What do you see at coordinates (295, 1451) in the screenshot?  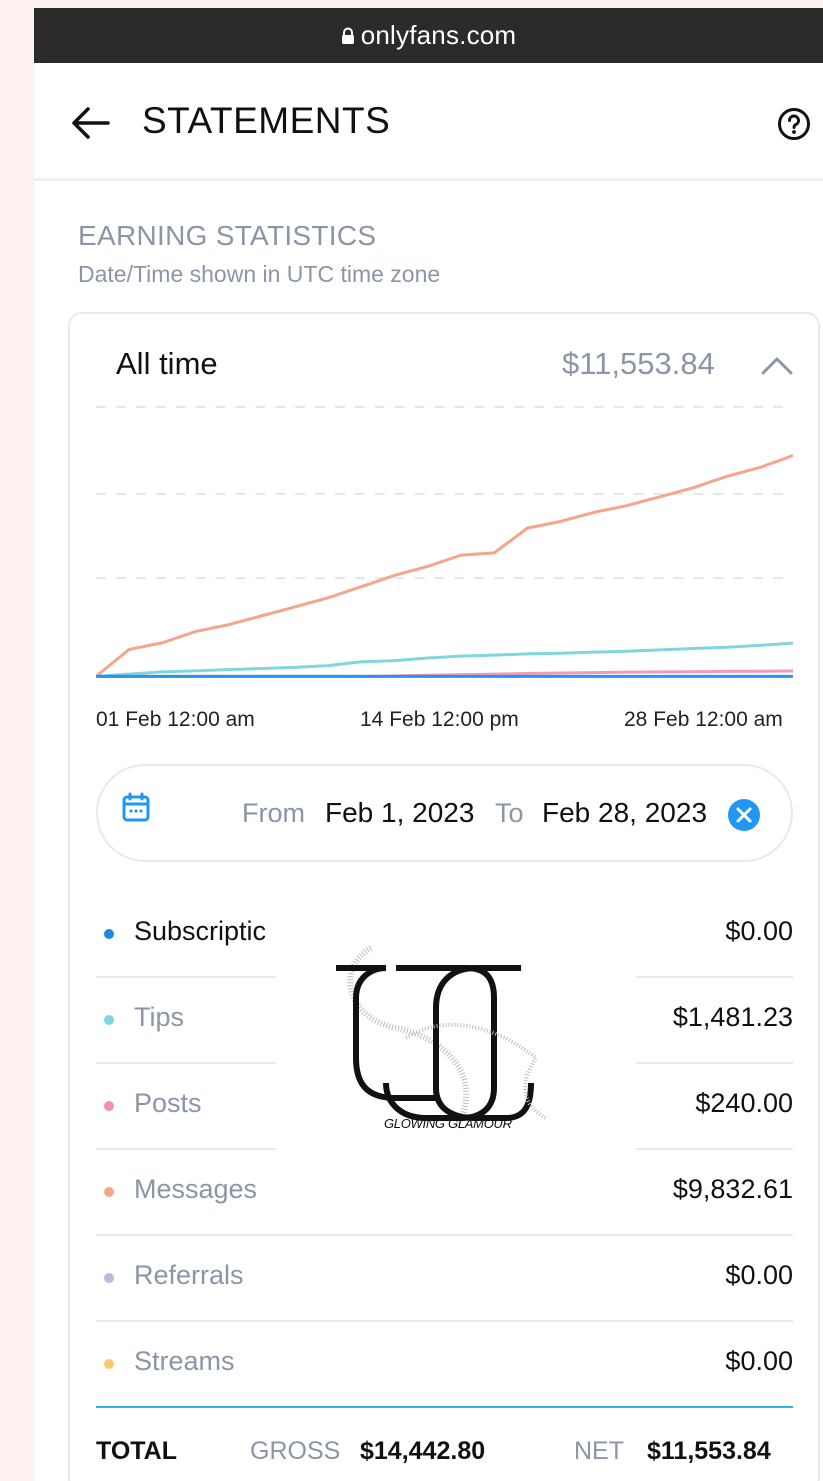 I see `gross-label: GROSS` at bounding box center [295, 1451].